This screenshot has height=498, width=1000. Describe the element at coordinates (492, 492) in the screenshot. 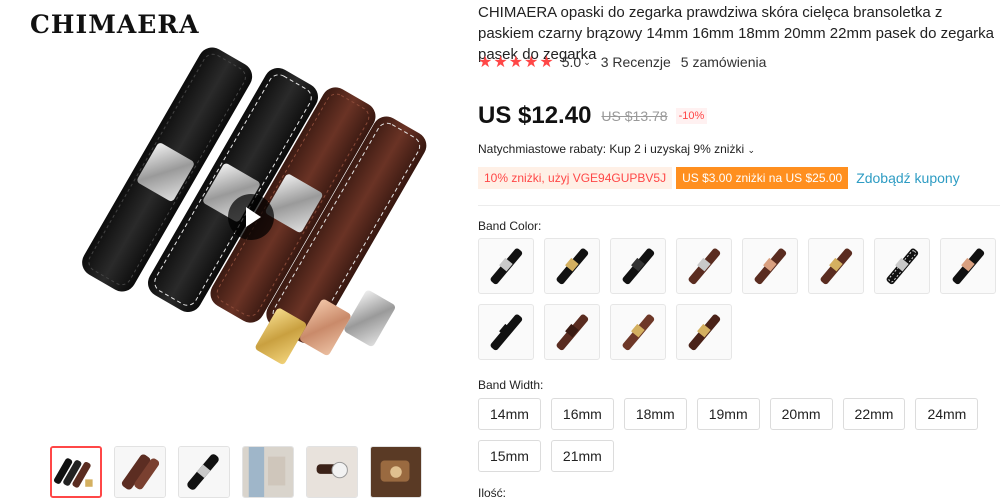

I see `quantity-label: Ilość:` at that location.